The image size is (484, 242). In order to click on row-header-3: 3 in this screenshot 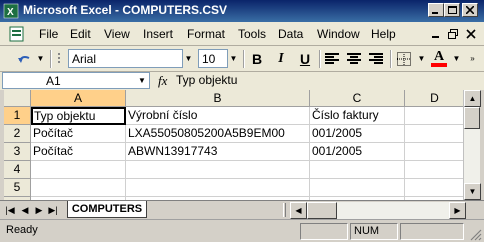, I will do `click(17, 152)`.